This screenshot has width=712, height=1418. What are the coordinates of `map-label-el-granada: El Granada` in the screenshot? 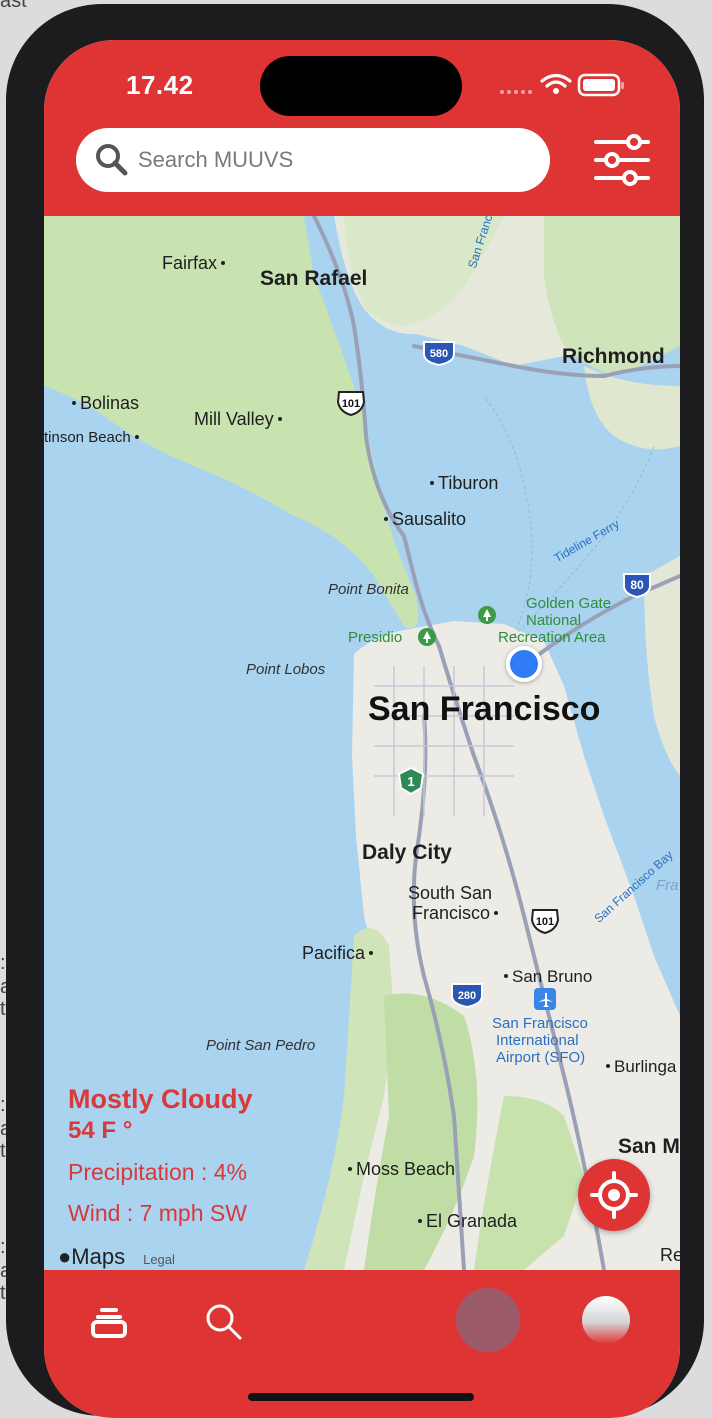 It's located at (467, 1221).